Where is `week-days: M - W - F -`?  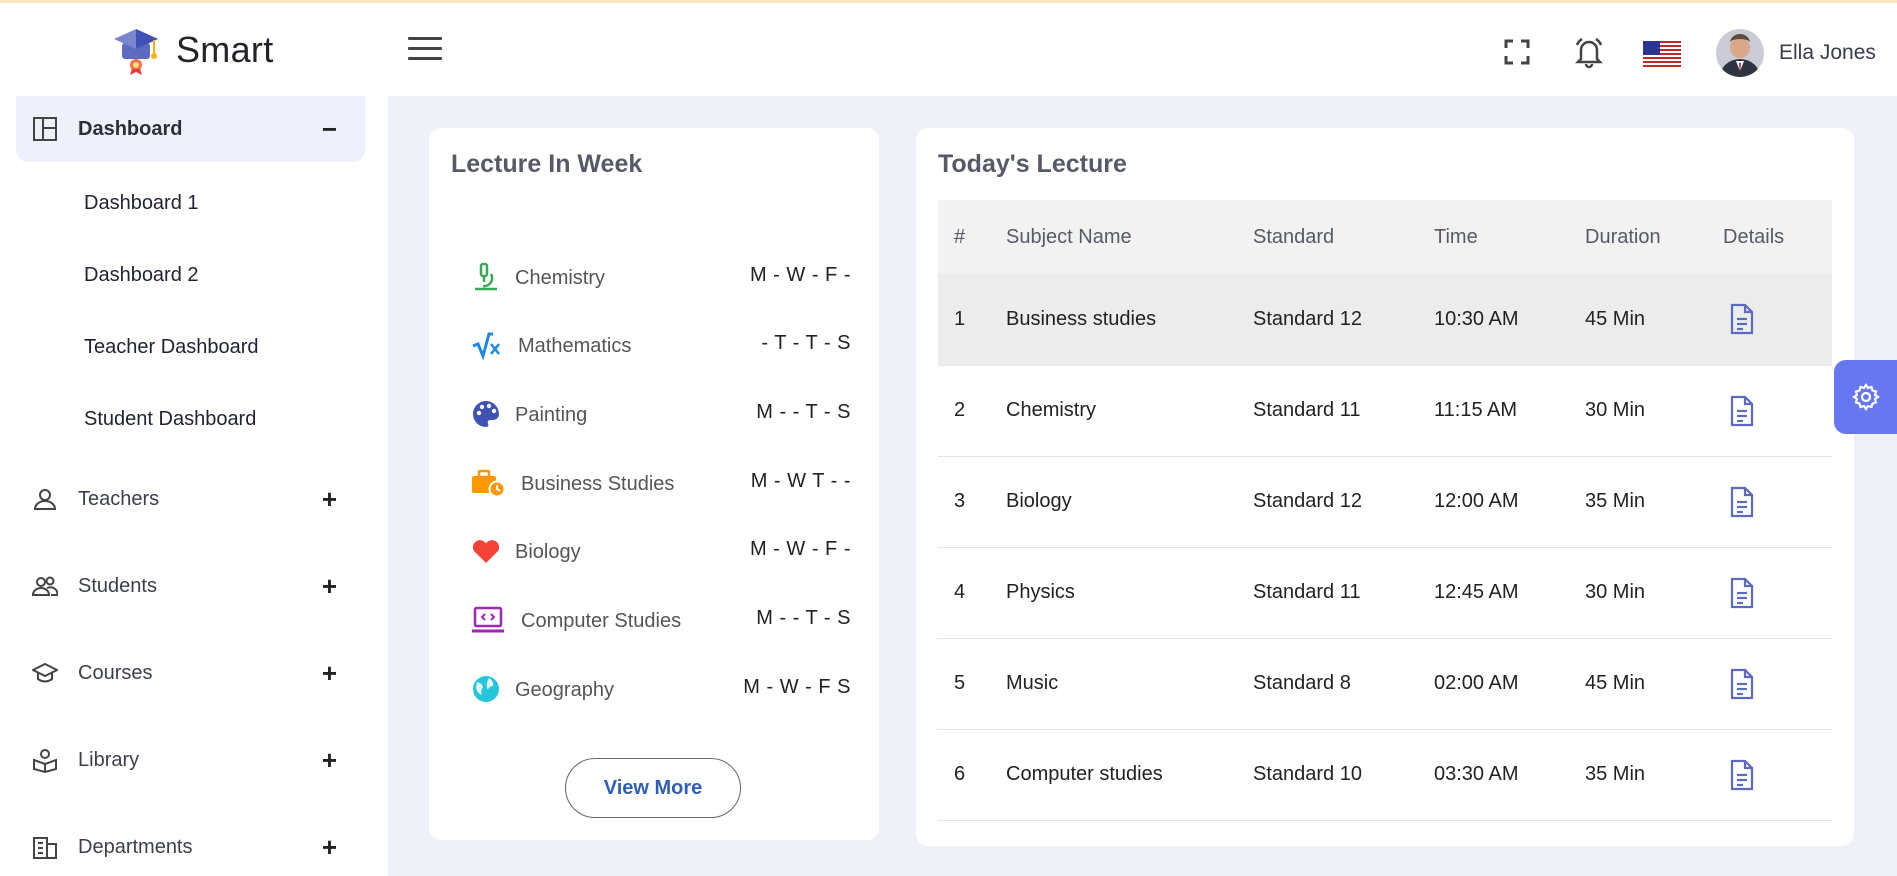 week-days: M - W - F - is located at coordinates (800, 549).